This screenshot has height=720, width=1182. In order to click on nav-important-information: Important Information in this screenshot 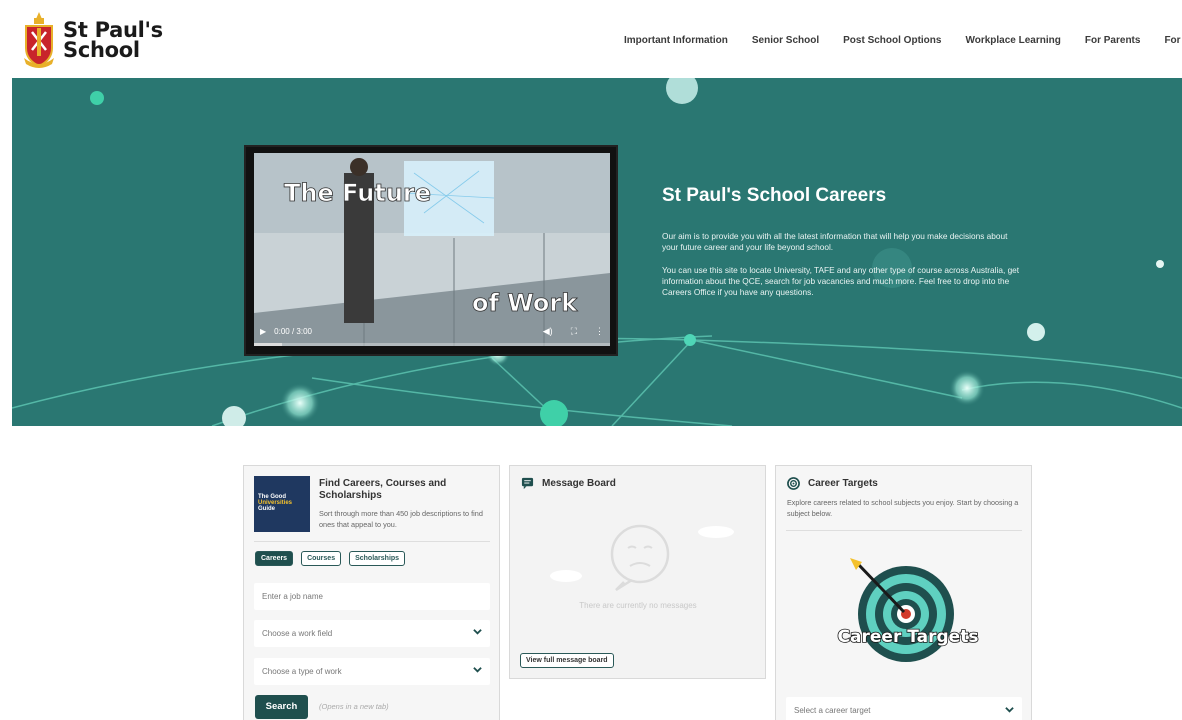, I will do `click(676, 40)`.